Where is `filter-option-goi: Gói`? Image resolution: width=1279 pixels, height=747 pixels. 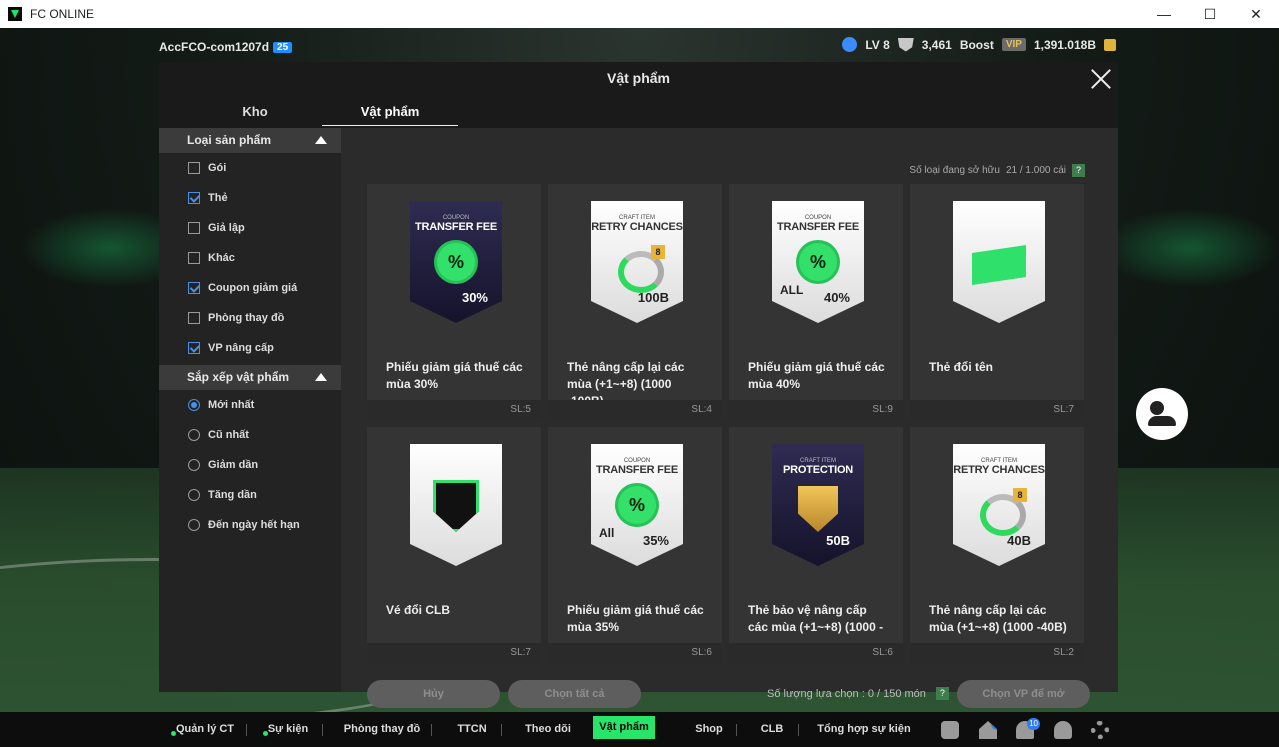
filter-option-goi: Gói is located at coordinates (250, 168).